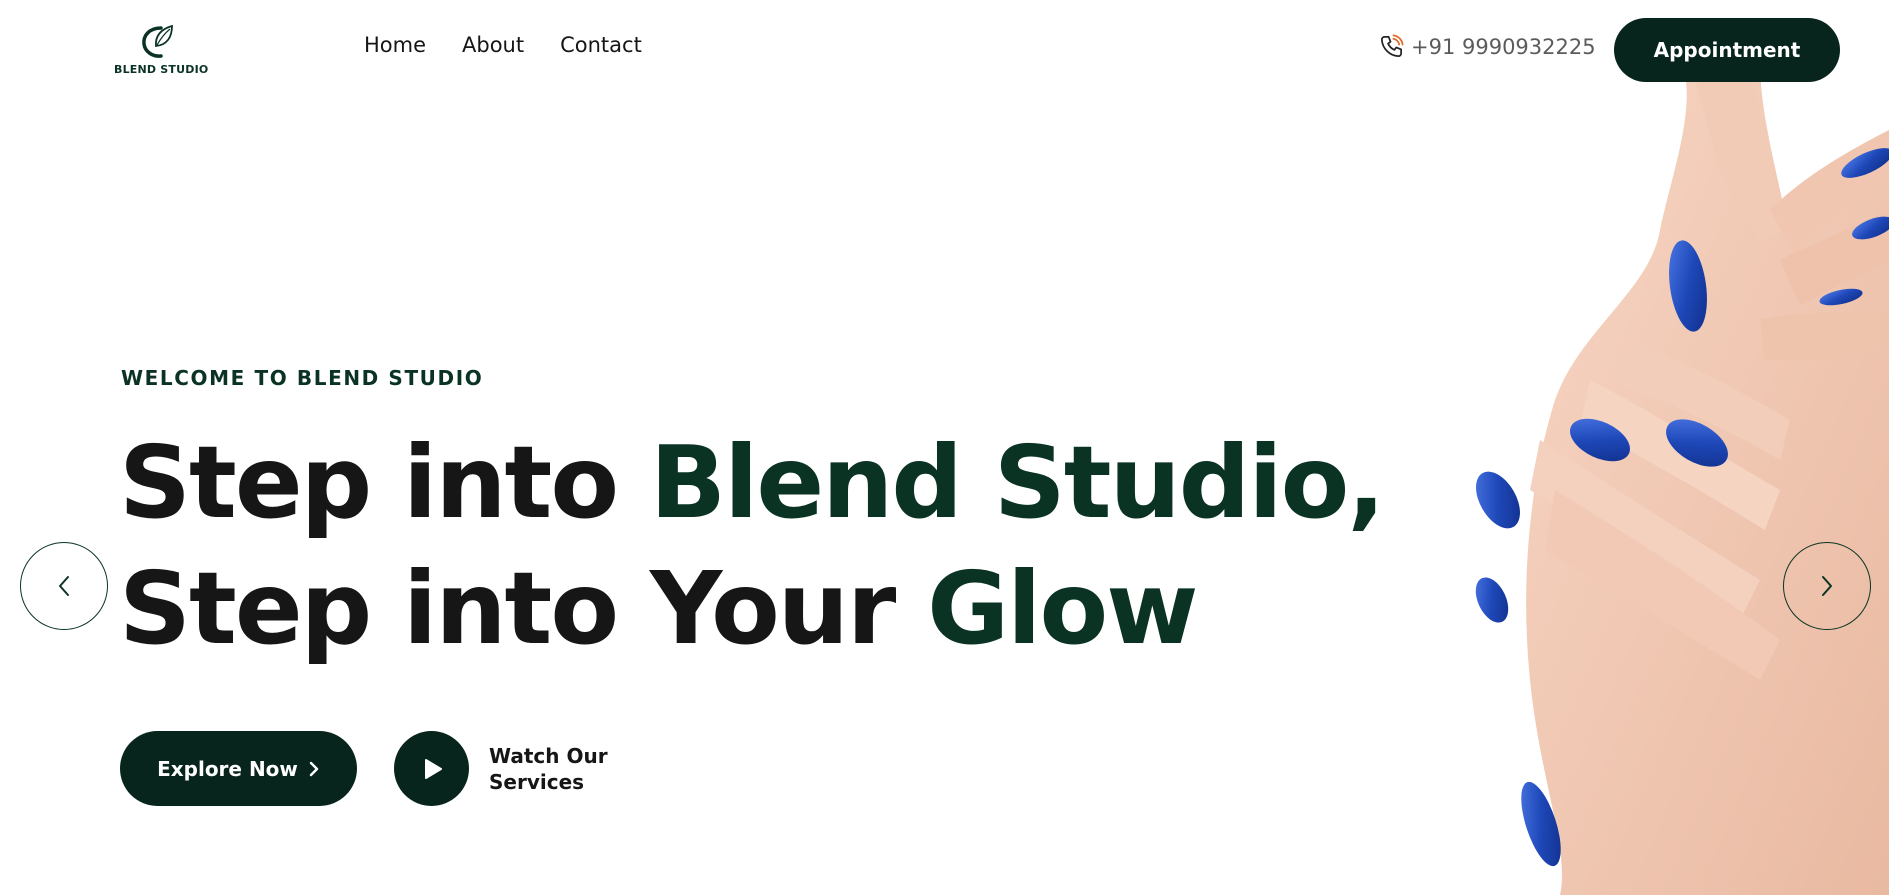 Image resolution: width=1889 pixels, height=895 pixels. I want to click on appointment-button: Appointment, so click(1727, 50).